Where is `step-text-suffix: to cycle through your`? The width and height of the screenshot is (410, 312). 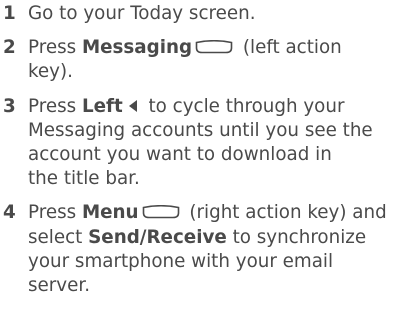 step-text-suffix: to cycle through your is located at coordinates (243, 106).